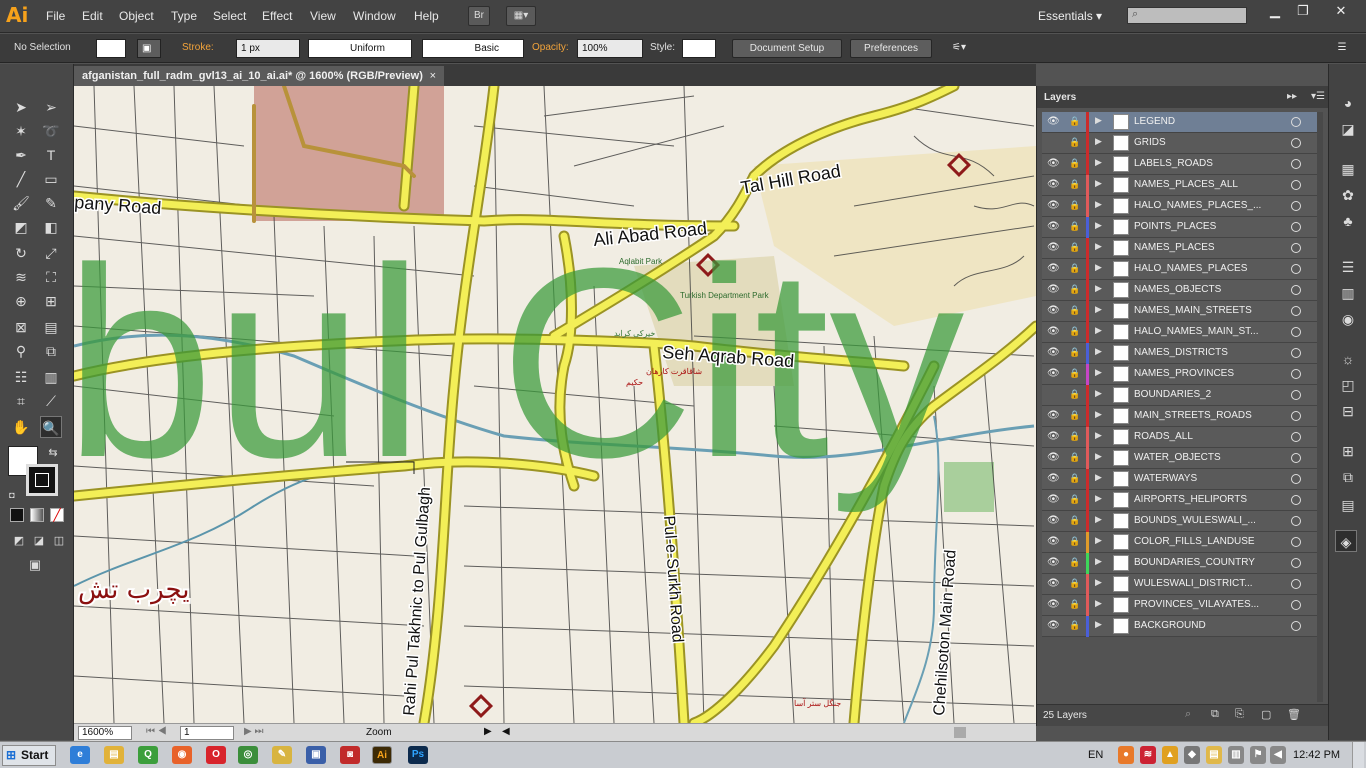 The width and height of the screenshot is (1366, 768). I want to click on gradient-panel-icon: ▥, so click(1348, 293).